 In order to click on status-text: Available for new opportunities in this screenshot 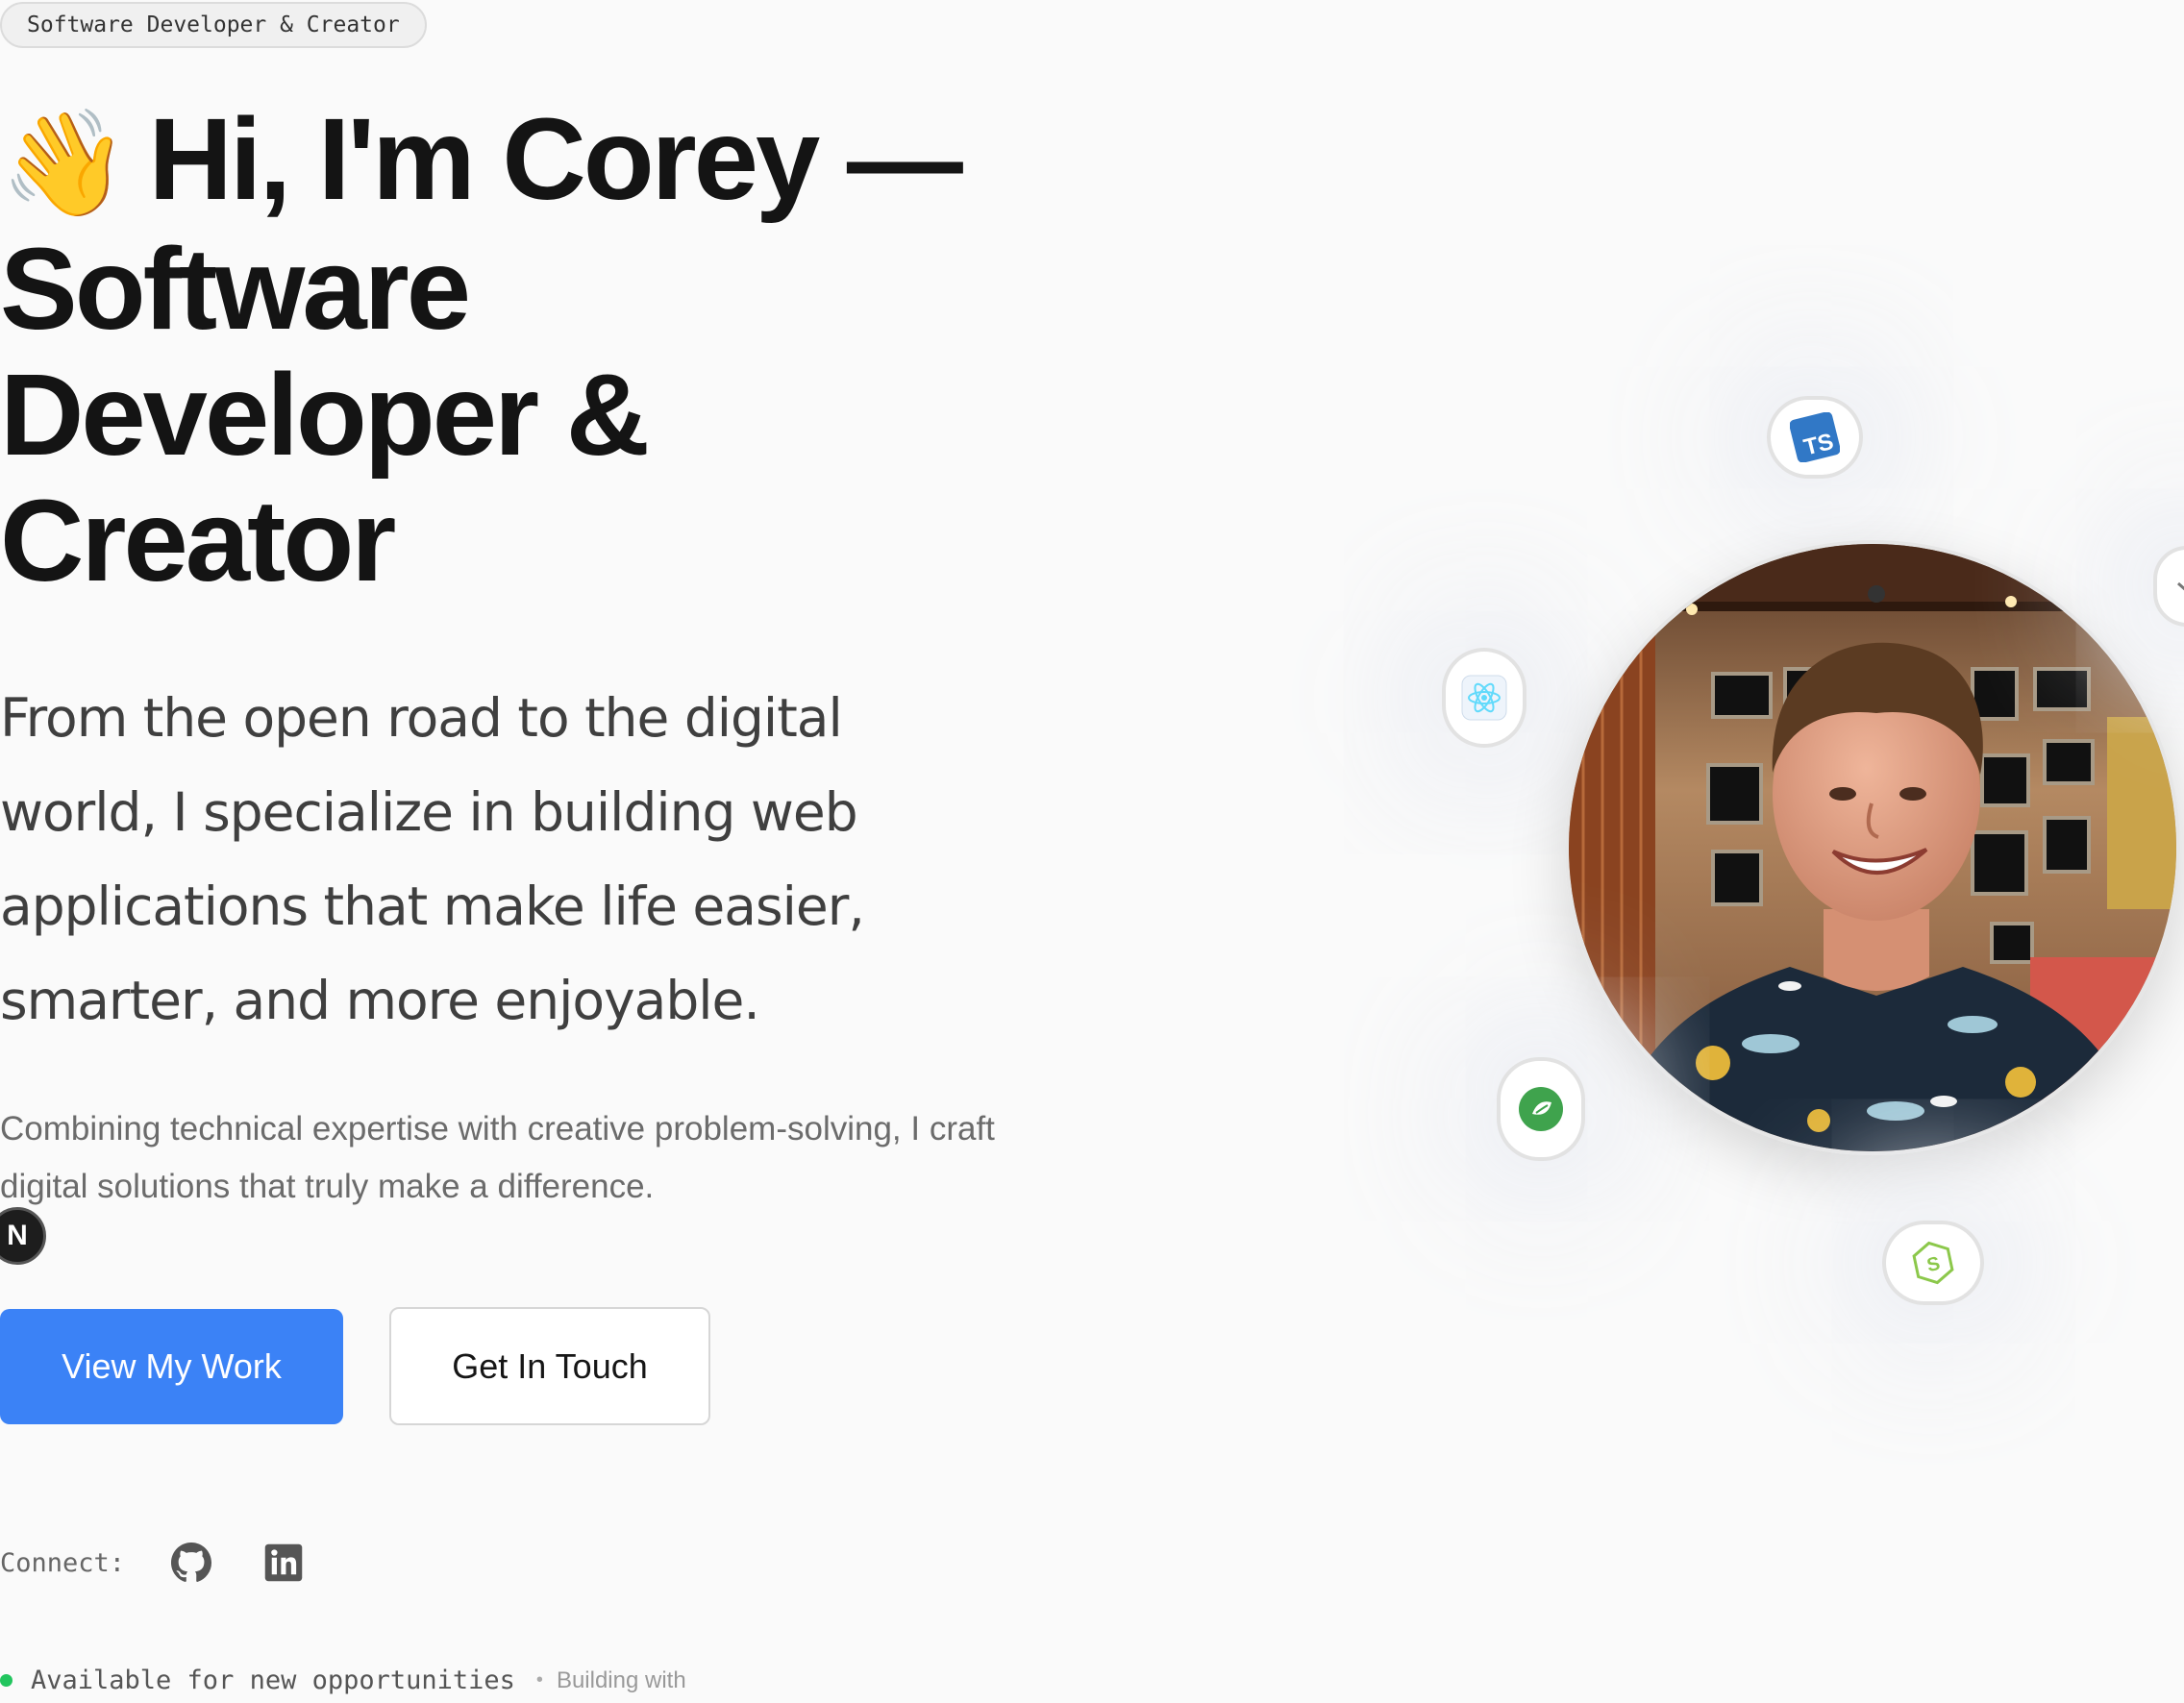, I will do `click(273, 1680)`.